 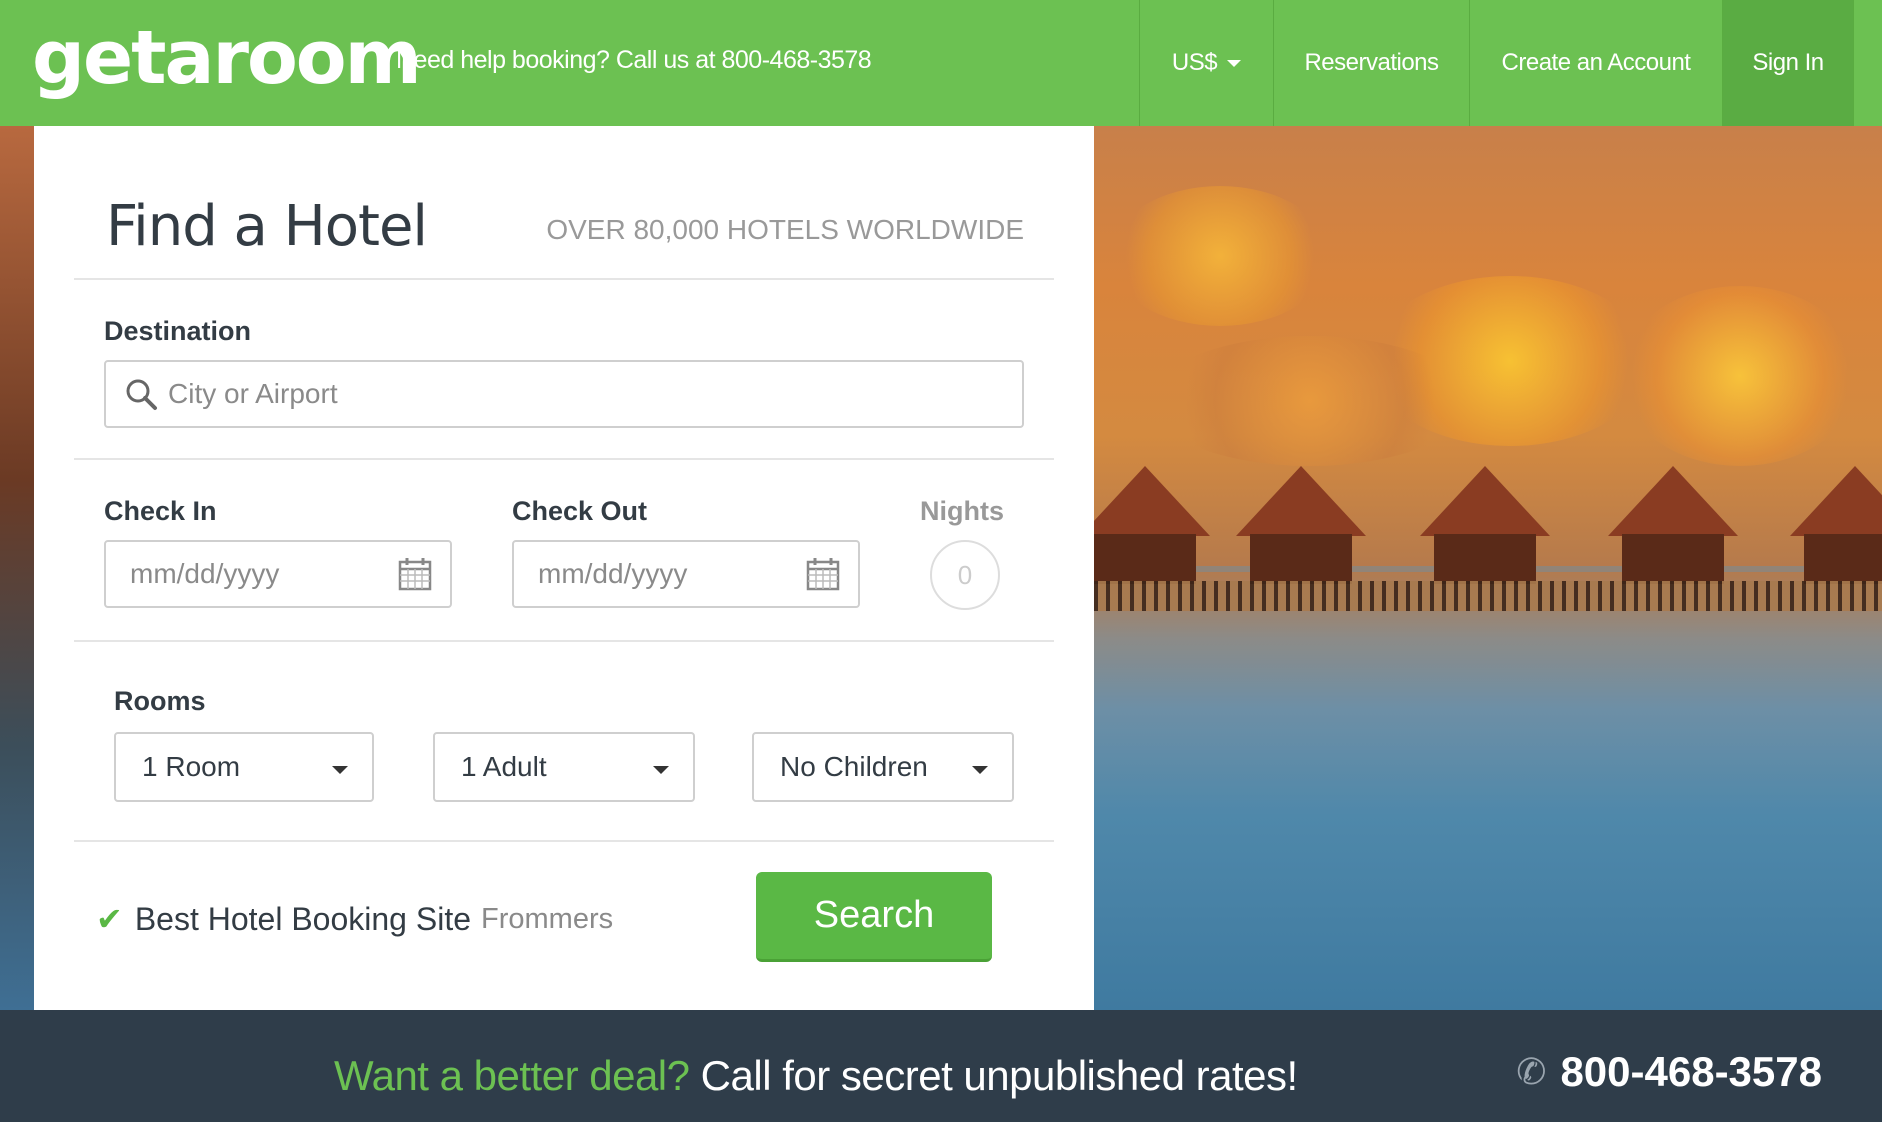 I want to click on check-icon: ✔, so click(x=109, y=919).